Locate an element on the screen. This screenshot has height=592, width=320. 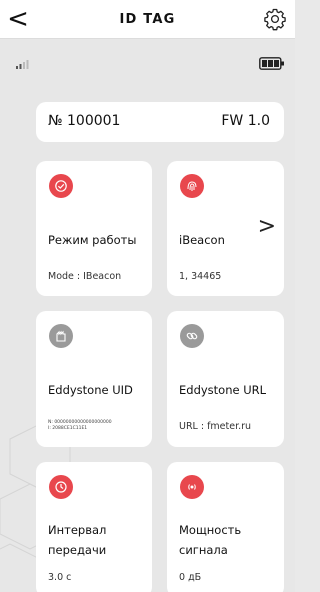
interval-card: Интервал передачи 3.0 с is located at coordinates (94, 527).